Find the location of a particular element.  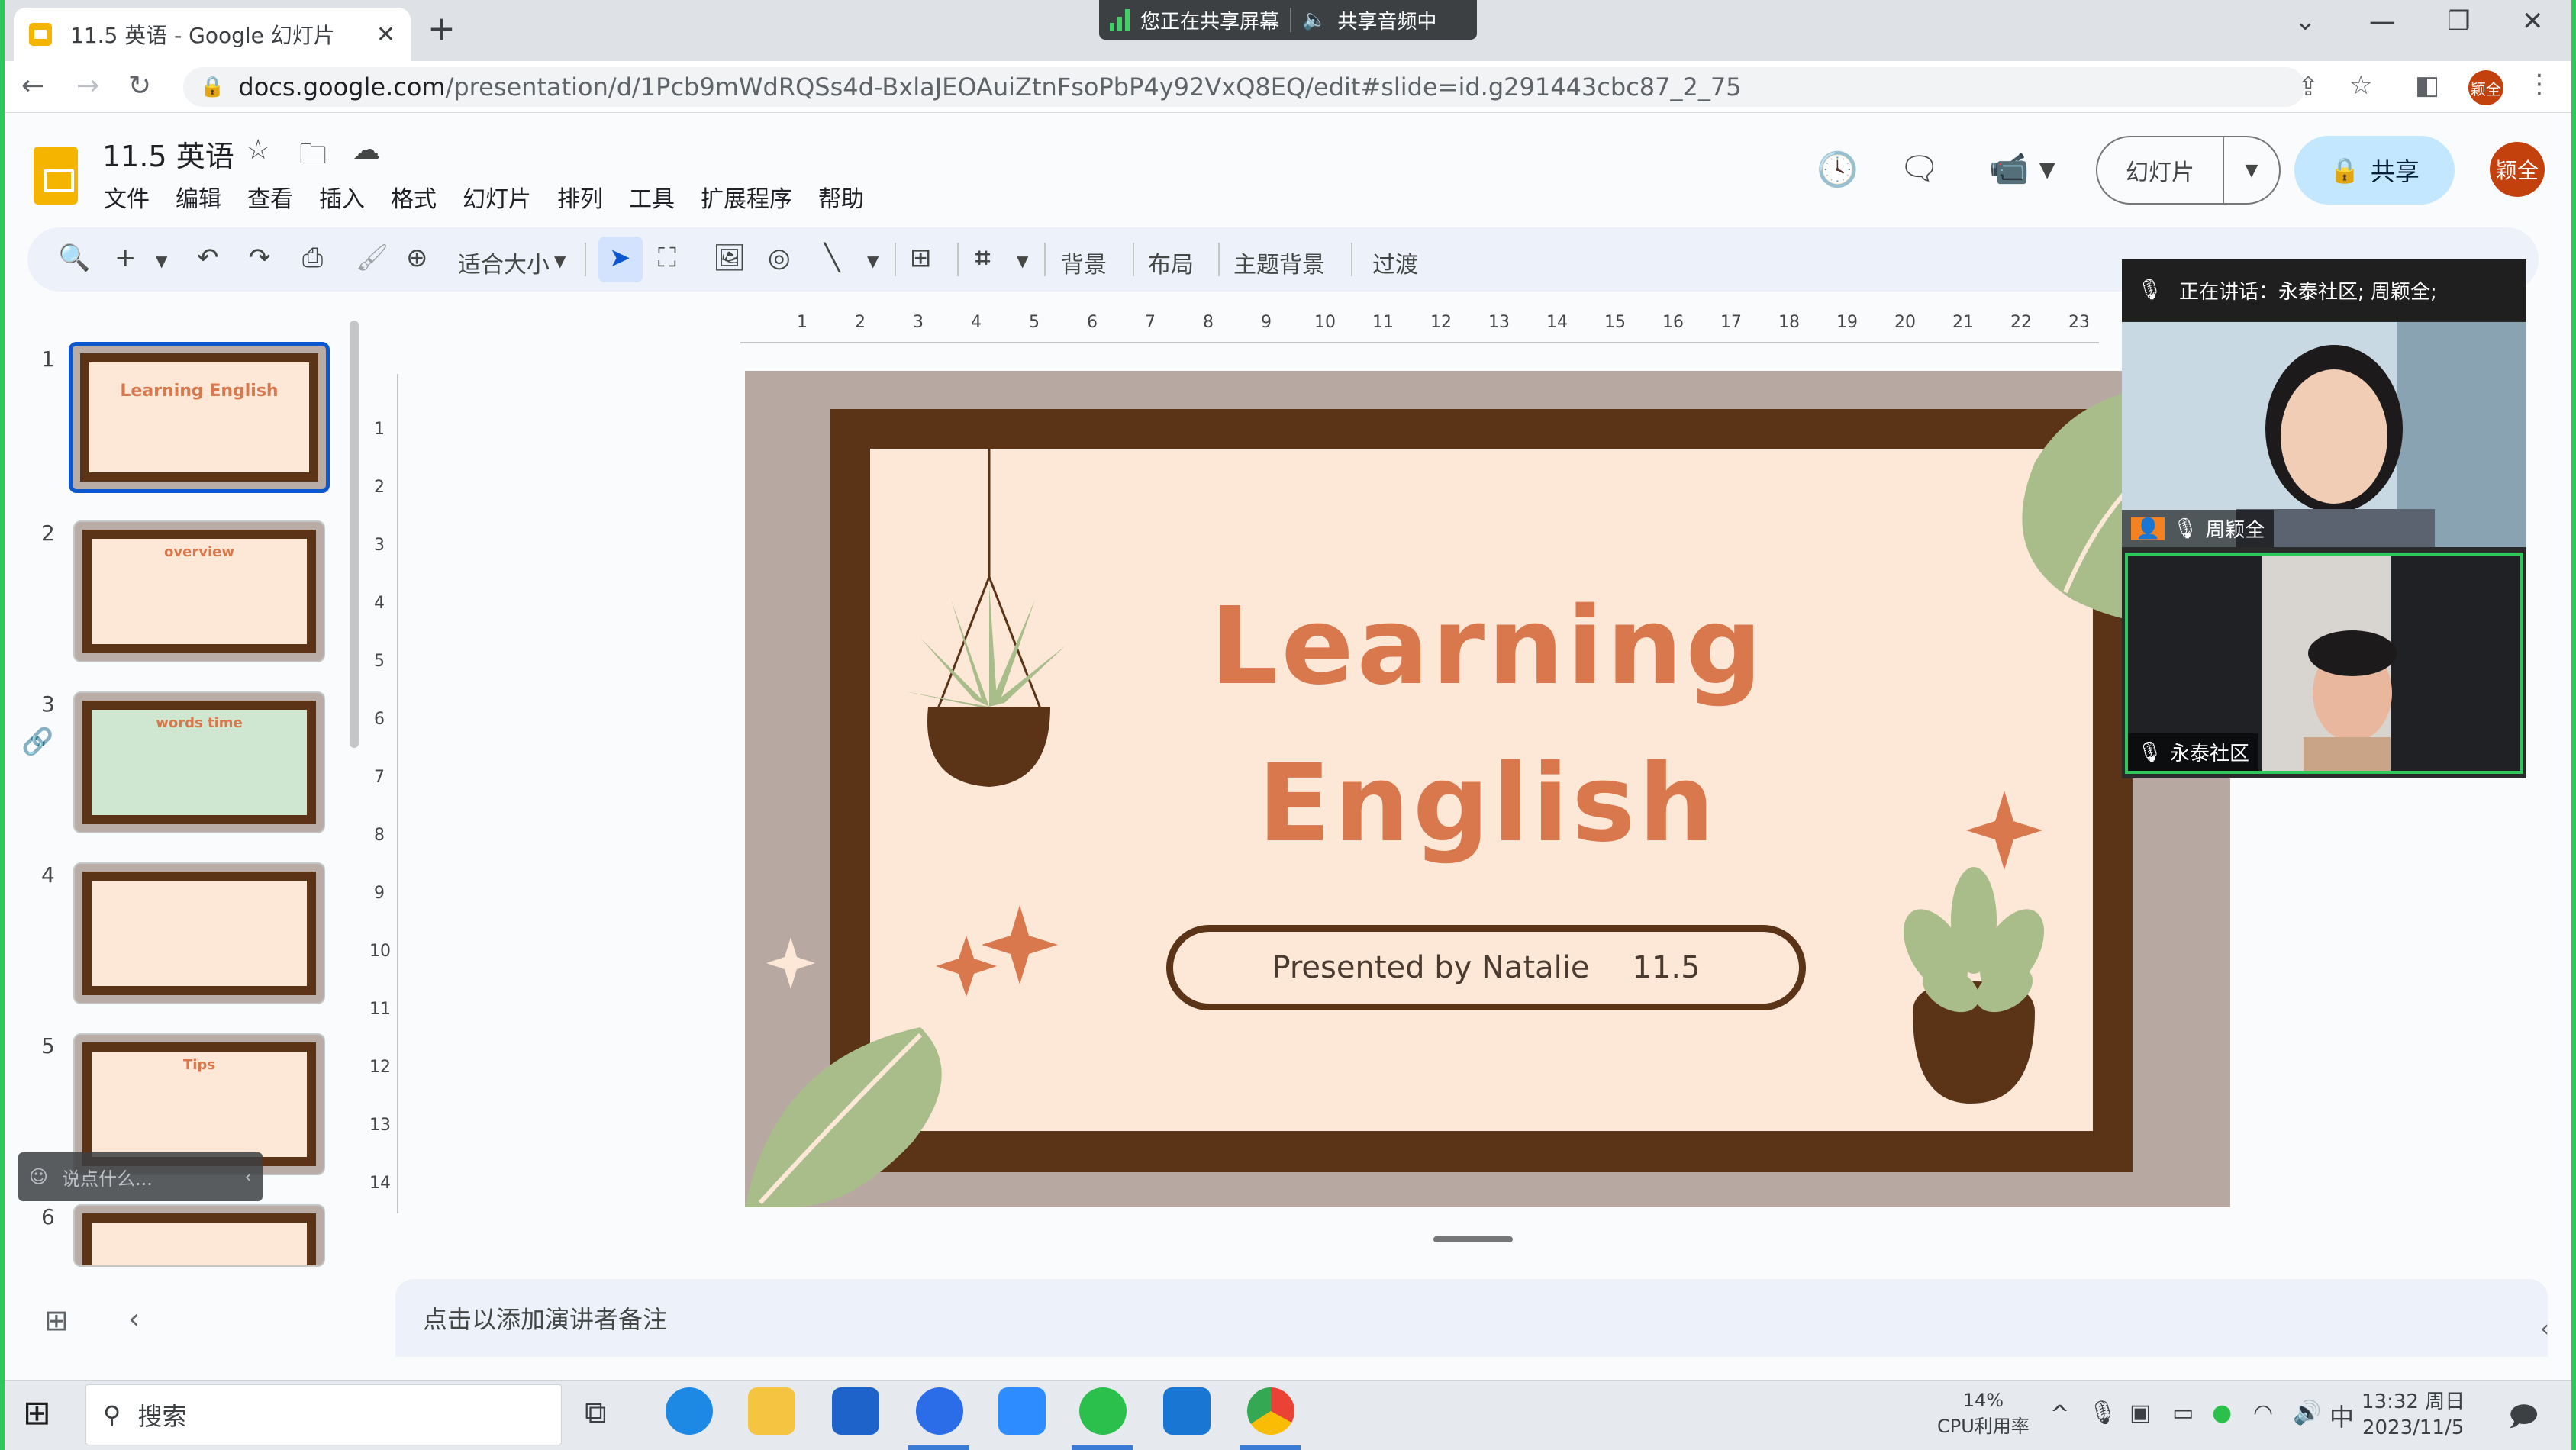

meeting-video-panel: 🎙 正在讲话：永泰社区; 周颖全; 👤 🎙 周颖全 🎙 永泰社区 is located at coordinates (2324, 518).